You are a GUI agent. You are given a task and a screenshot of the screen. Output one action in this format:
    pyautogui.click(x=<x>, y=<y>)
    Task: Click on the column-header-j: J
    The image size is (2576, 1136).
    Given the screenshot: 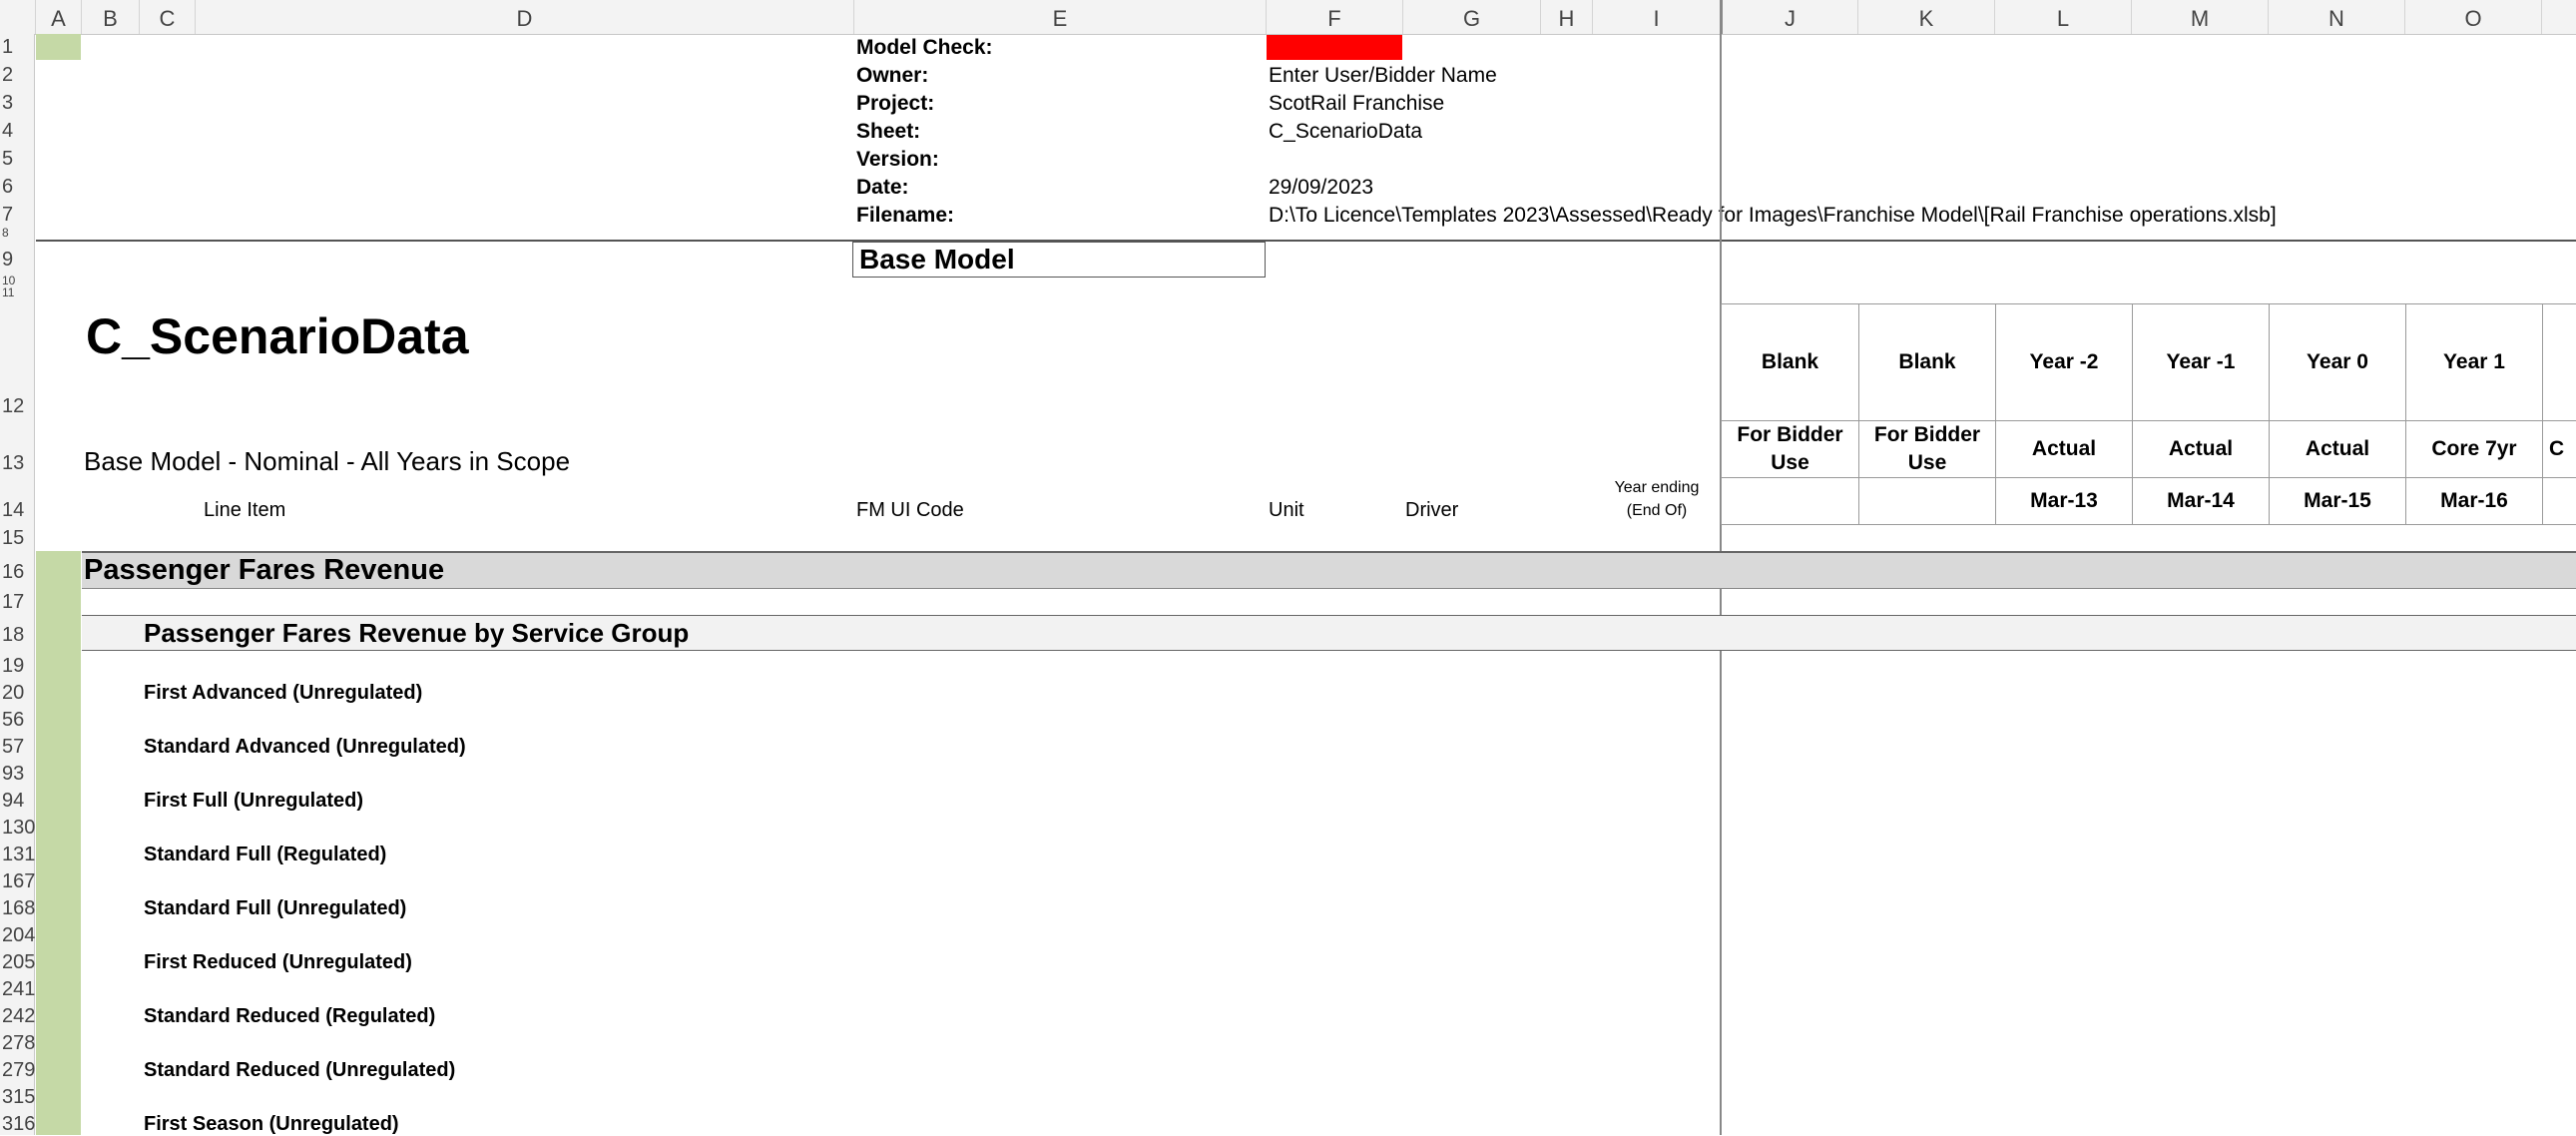 What is the action you would take?
    pyautogui.click(x=1790, y=17)
    